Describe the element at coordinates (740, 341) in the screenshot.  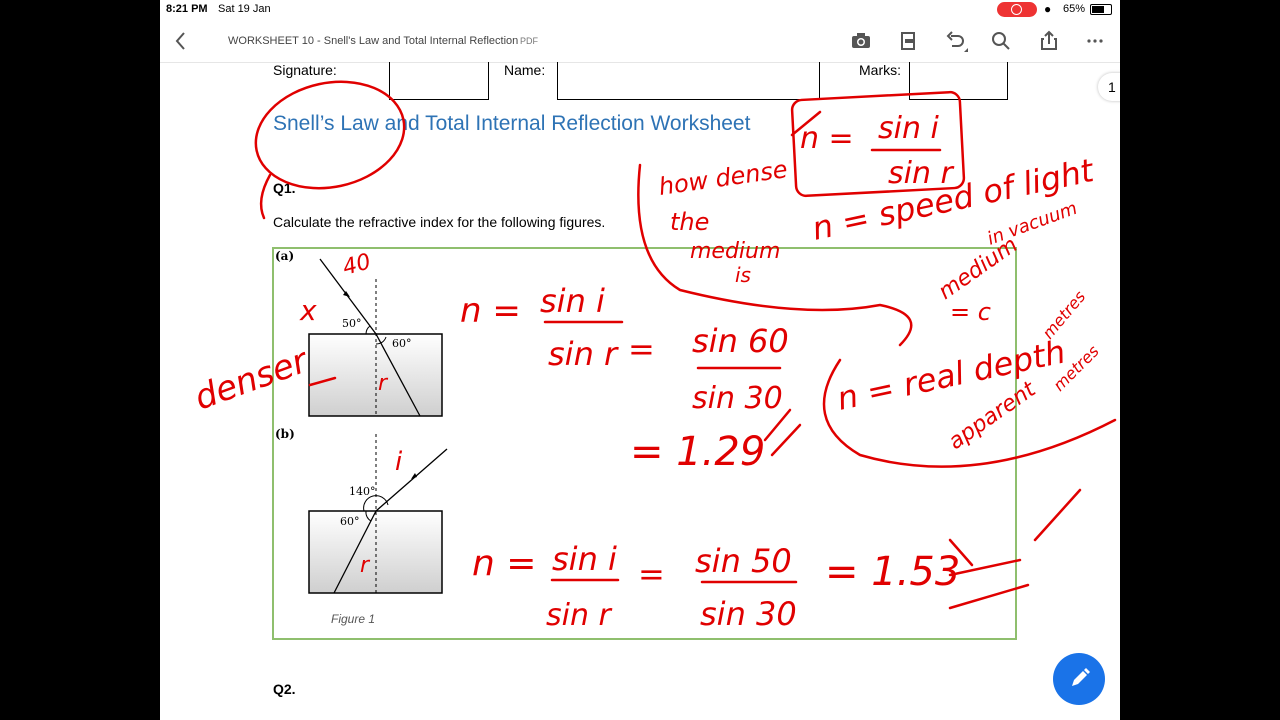
I see `ink-a-sin60: sin 60` at that location.